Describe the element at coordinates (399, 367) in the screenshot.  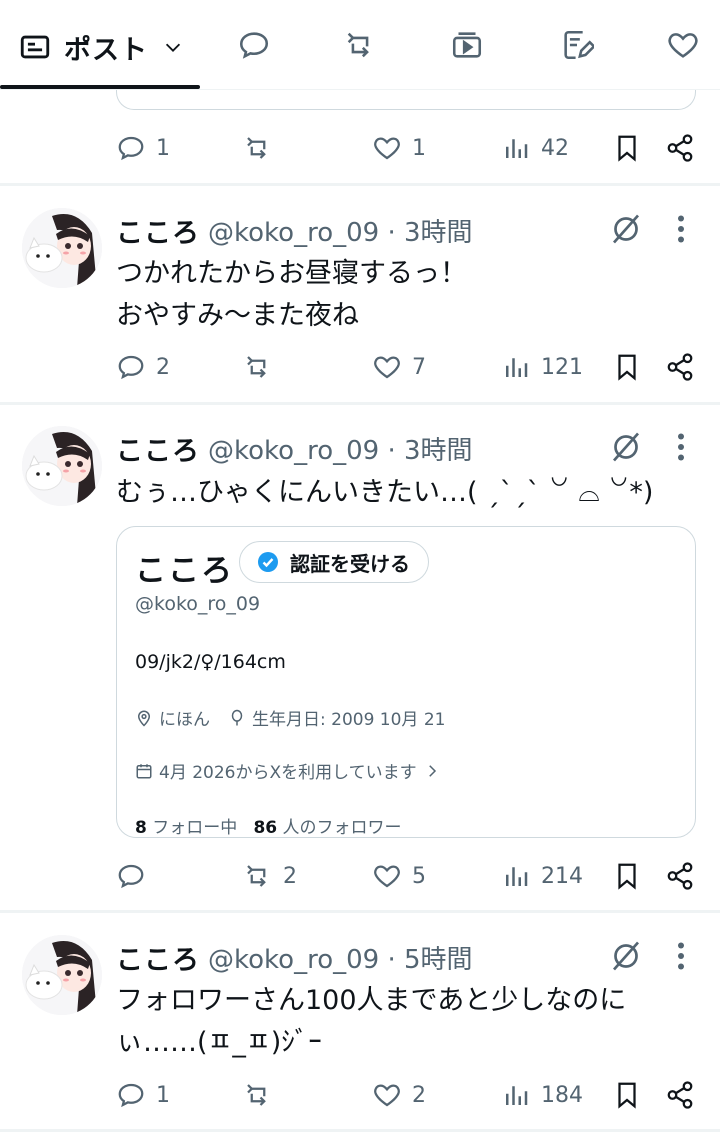
I see `like-button: 7` at that location.